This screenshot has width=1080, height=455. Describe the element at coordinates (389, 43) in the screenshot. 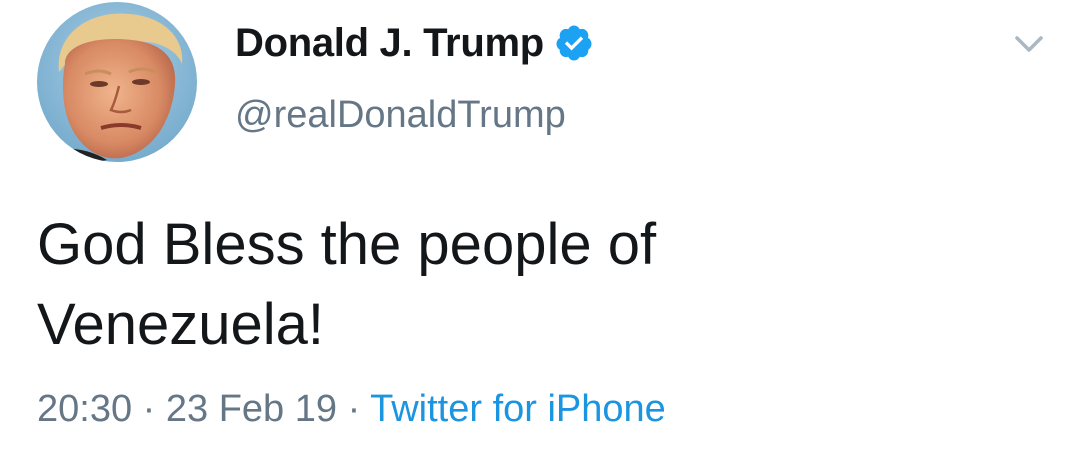

I see `display-name: Donald J. Trump` at that location.